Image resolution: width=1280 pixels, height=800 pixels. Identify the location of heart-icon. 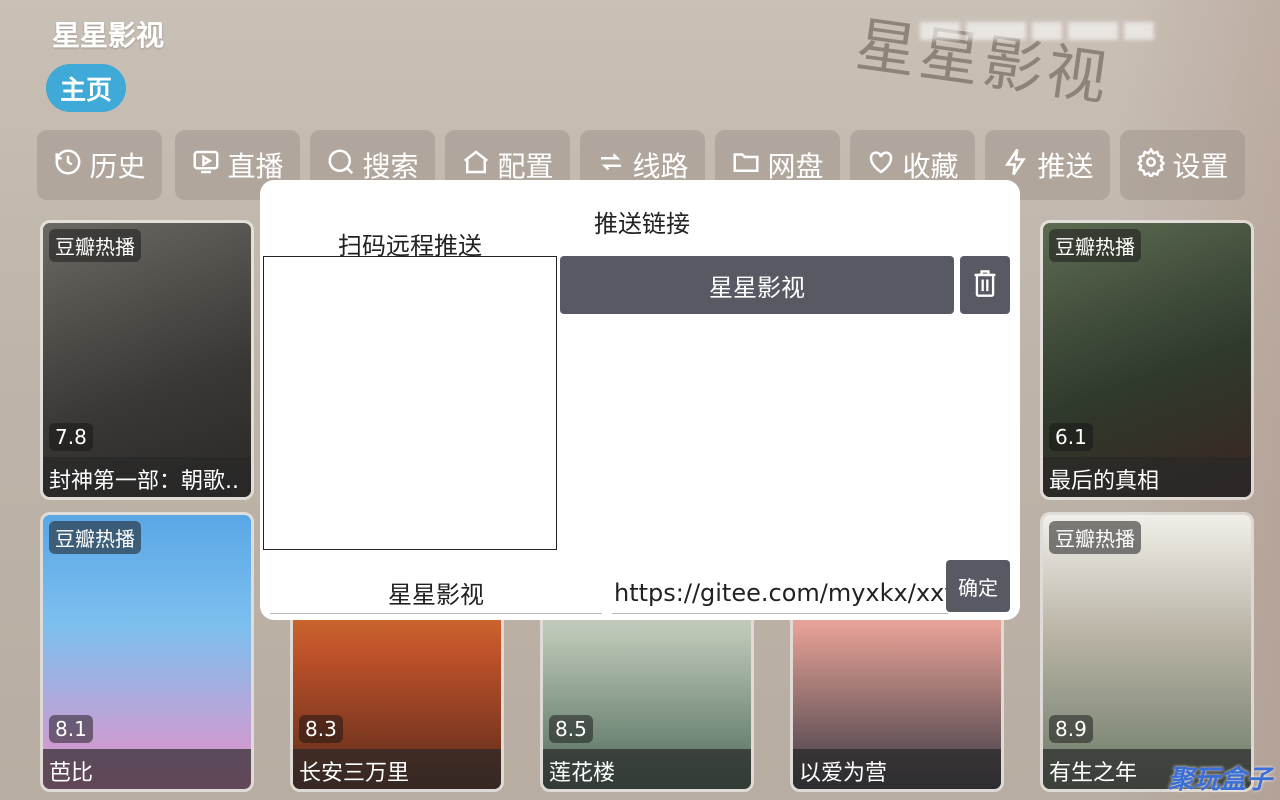
(881, 165).